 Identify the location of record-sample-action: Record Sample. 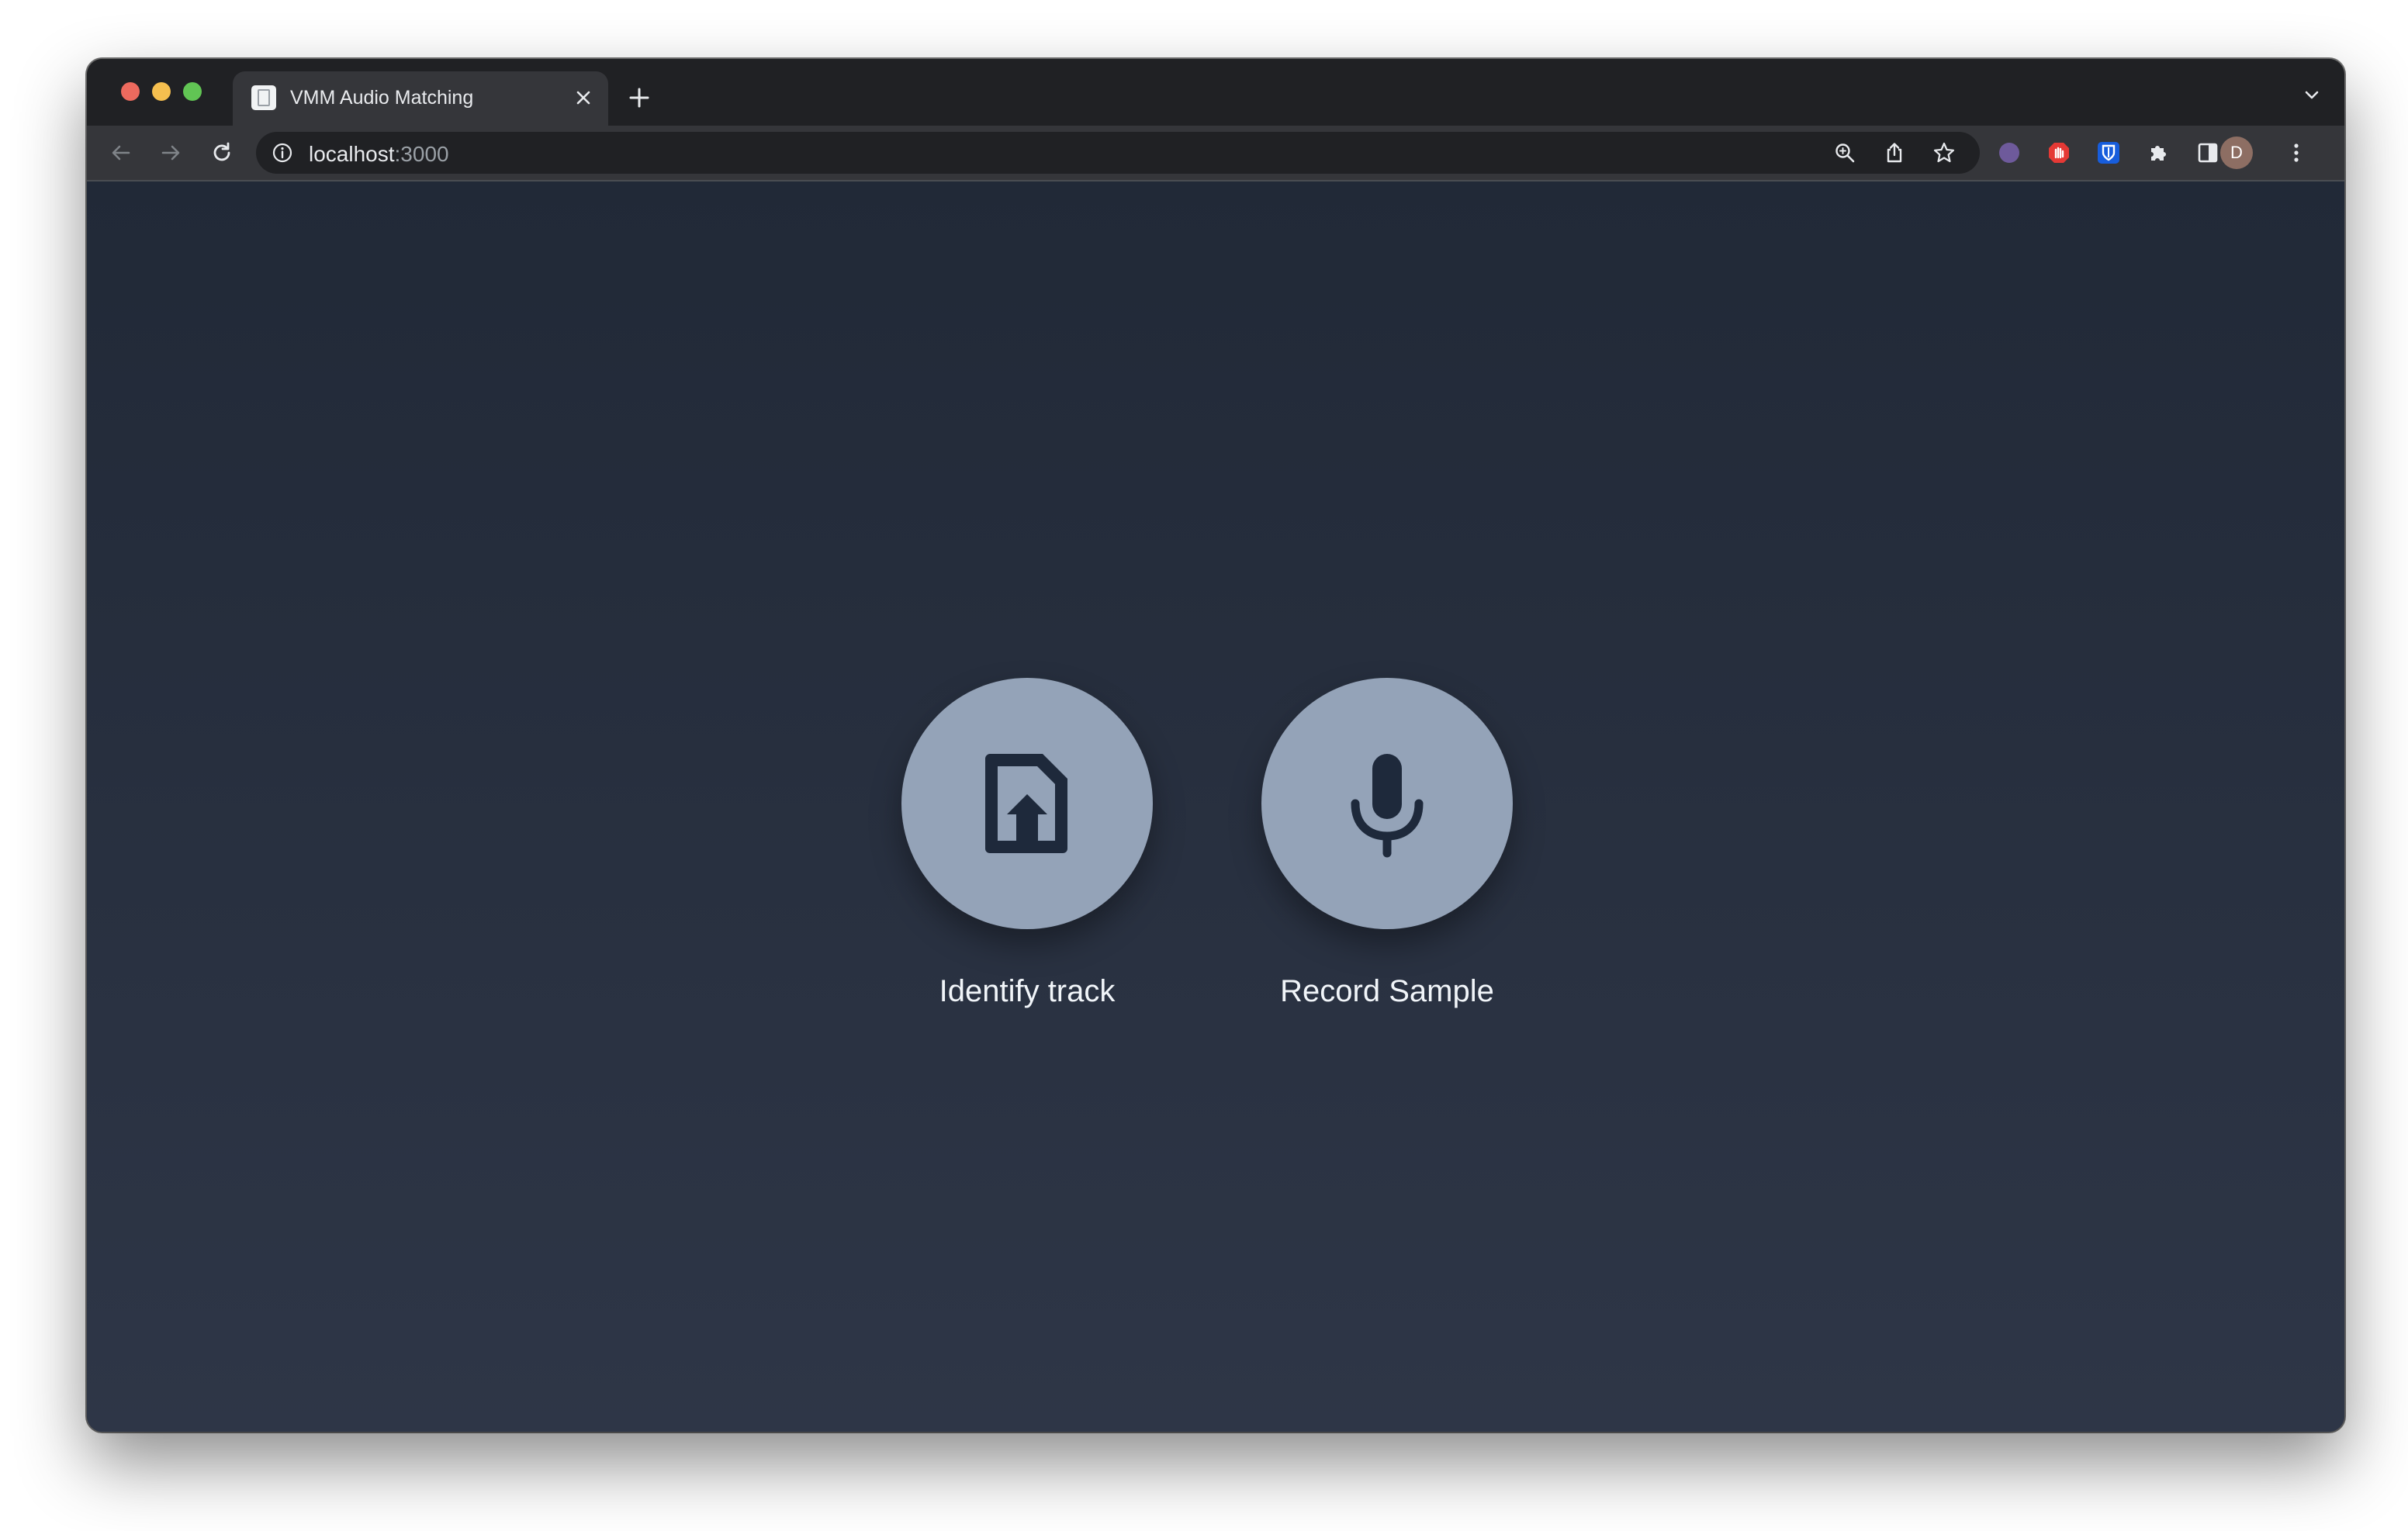
(1387, 843).